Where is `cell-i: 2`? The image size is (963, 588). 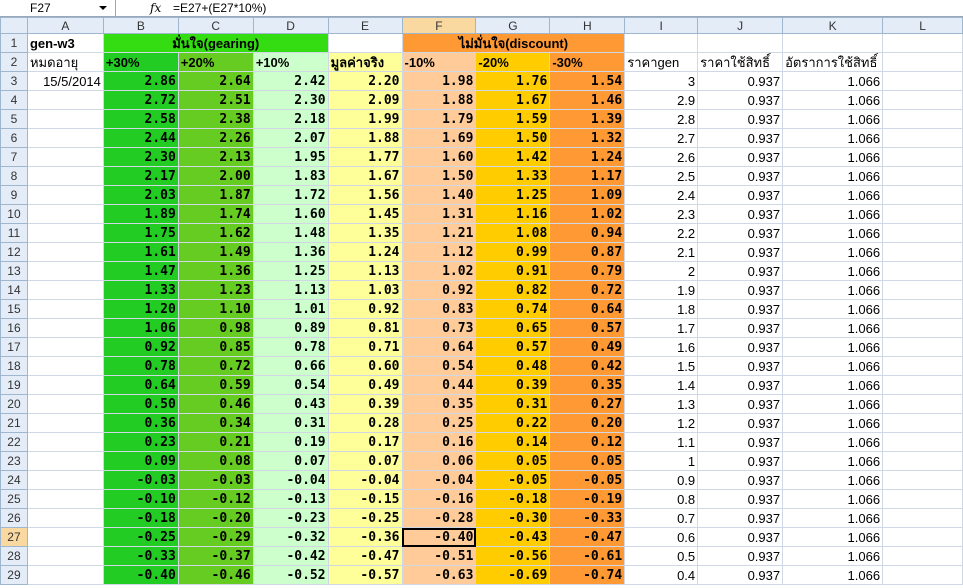 cell-i: 2 is located at coordinates (661, 271).